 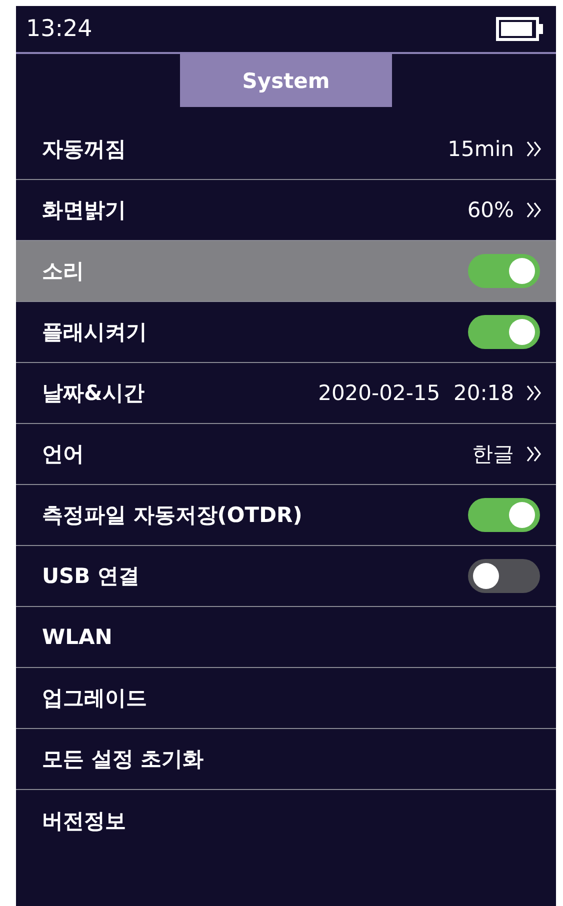 What do you see at coordinates (84, 821) in the screenshot?
I see `setting-label: 버전정보` at bounding box center [84, 821].